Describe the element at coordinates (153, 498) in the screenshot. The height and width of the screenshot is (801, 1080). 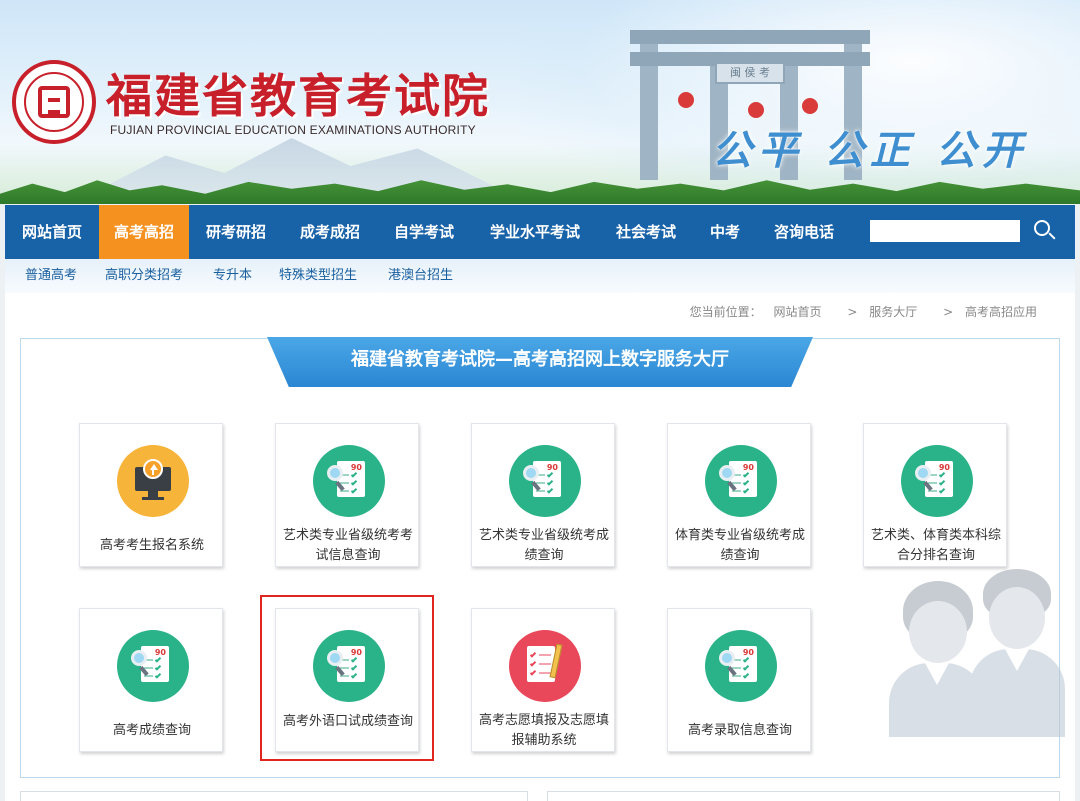
I see `monitor-base` at that location.